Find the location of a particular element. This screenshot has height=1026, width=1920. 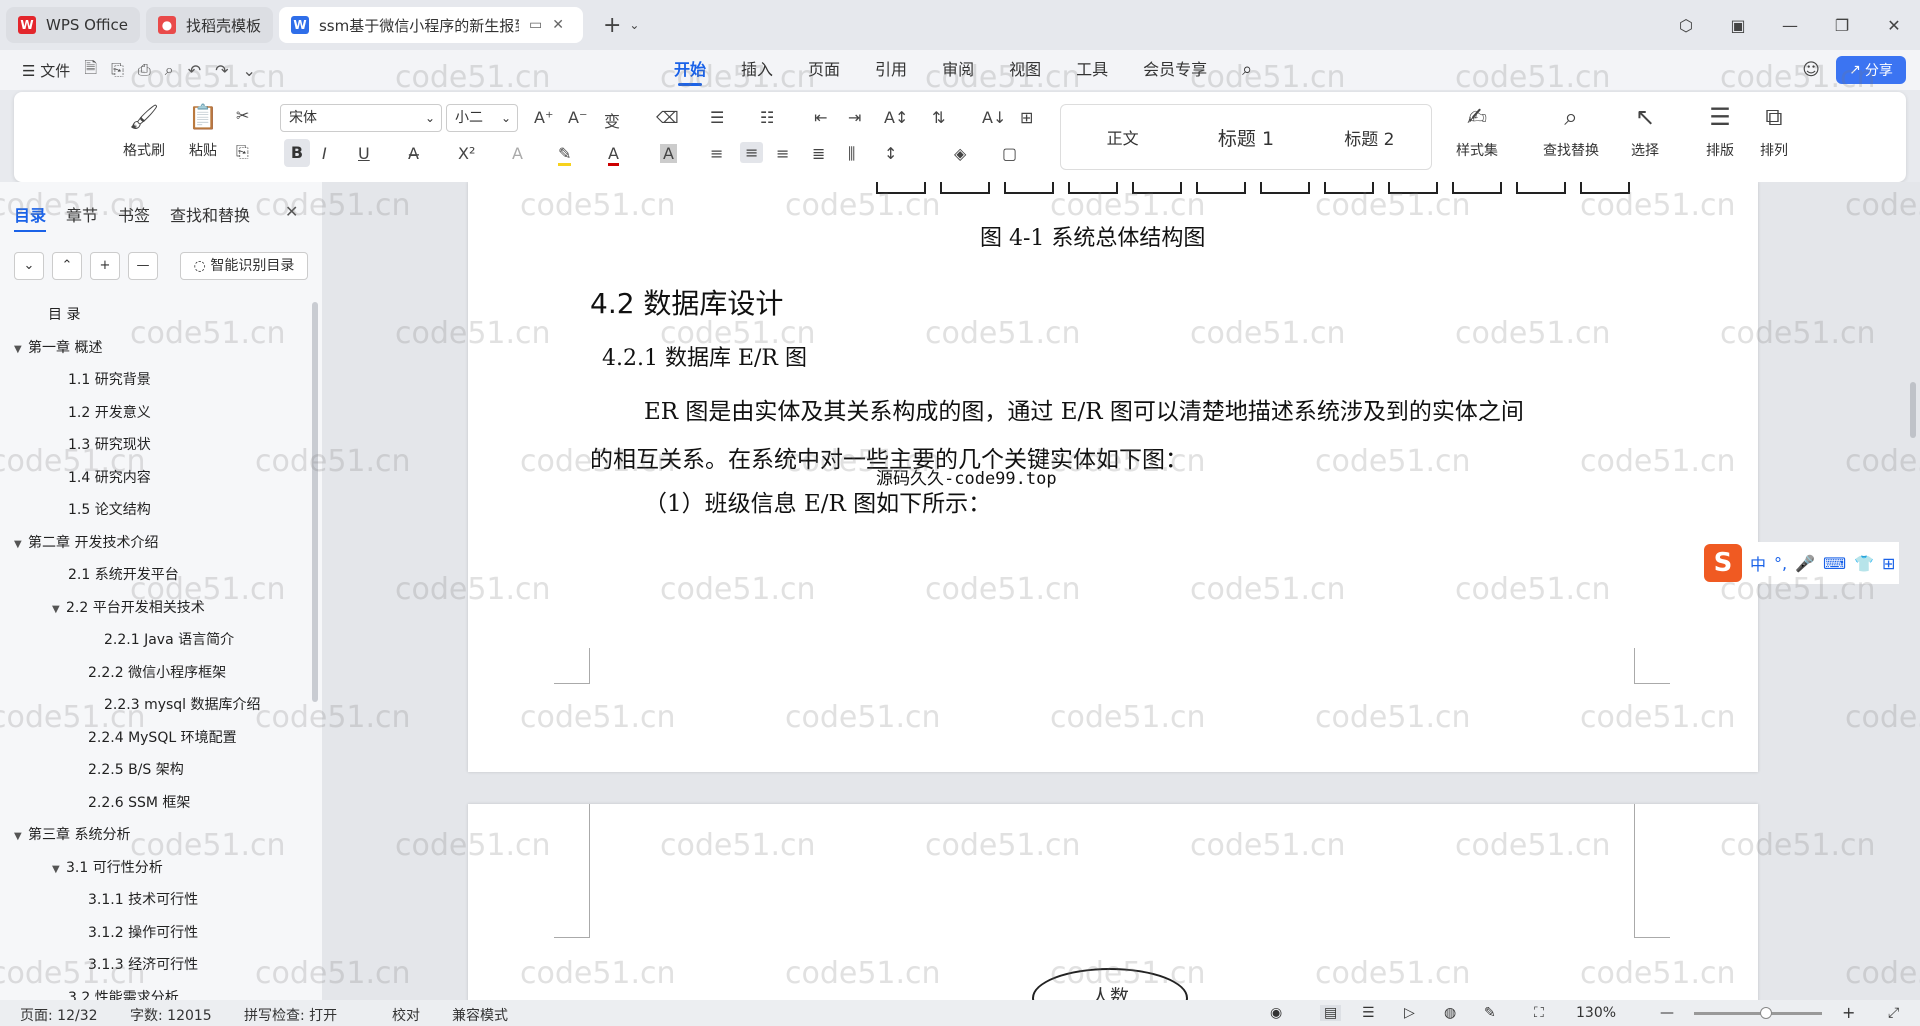

font-family-select: 宋体 ⌄ is located at coordinates (361, 118).